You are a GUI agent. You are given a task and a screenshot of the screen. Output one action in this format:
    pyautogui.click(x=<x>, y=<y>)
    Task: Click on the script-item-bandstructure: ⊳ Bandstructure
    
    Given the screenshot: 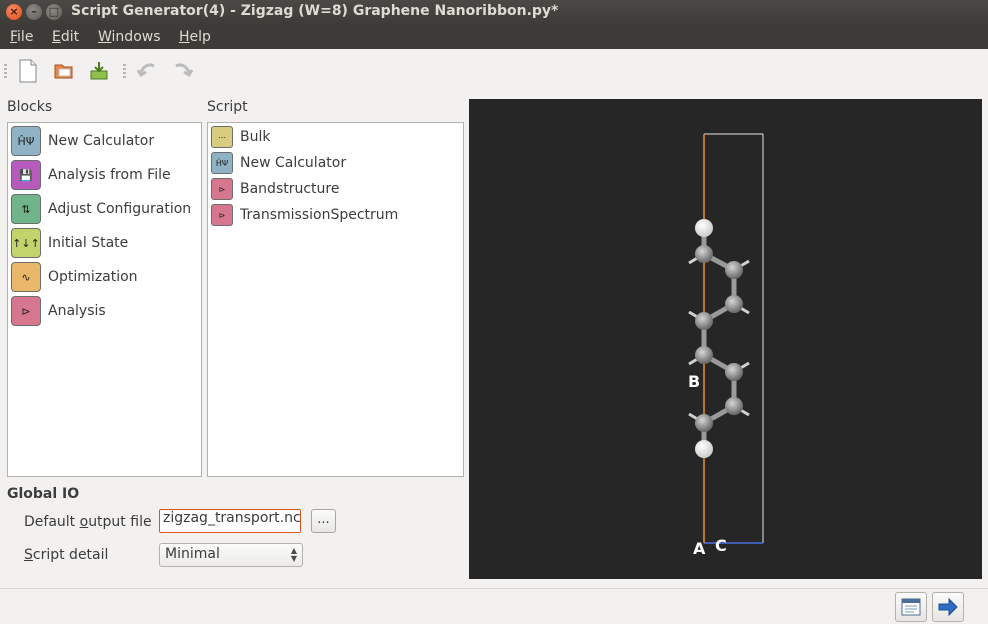 What is the action you would take?
    pyautogui.click(x=275, y=189)
    